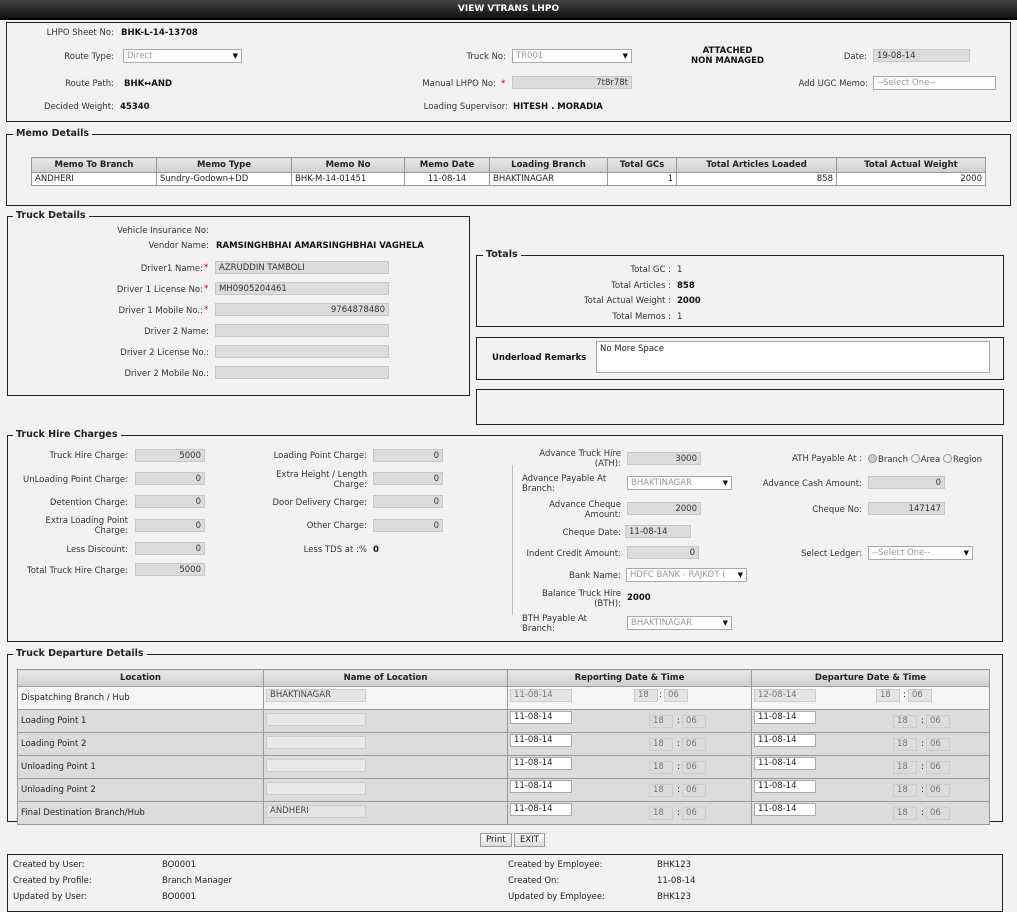 This screenshot has width=1017, height=912. I want to click on truck-no-select: TR001 ▼, so click(572, 56).